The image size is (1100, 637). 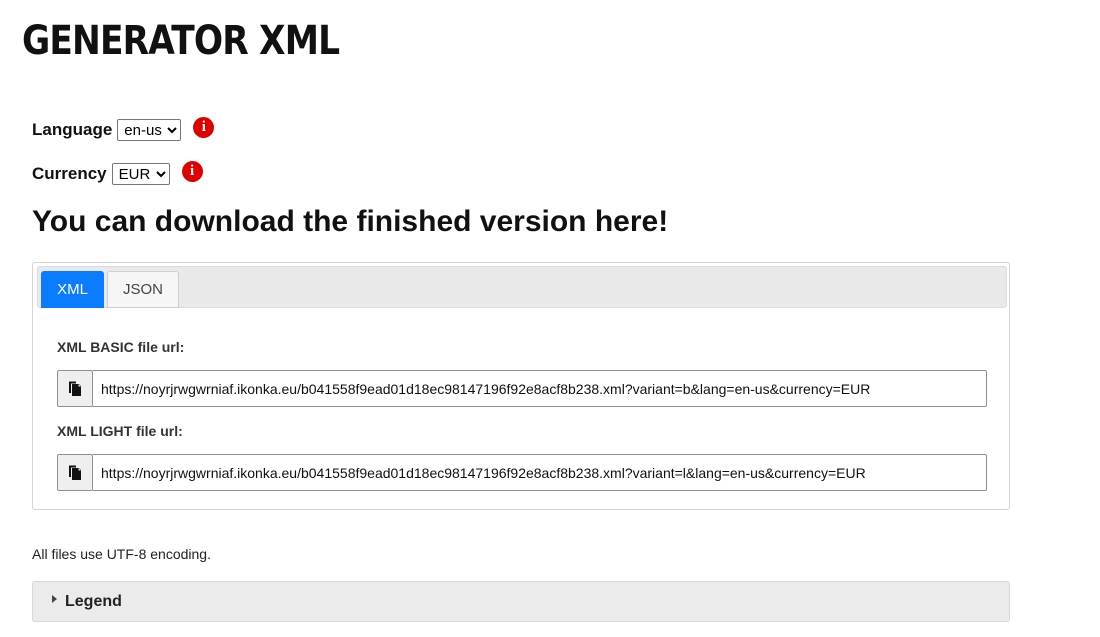 What do you see at coordinates (54, 598) in the screenshot?
I see `caret-right-icon` at bounding box center [54, 598].